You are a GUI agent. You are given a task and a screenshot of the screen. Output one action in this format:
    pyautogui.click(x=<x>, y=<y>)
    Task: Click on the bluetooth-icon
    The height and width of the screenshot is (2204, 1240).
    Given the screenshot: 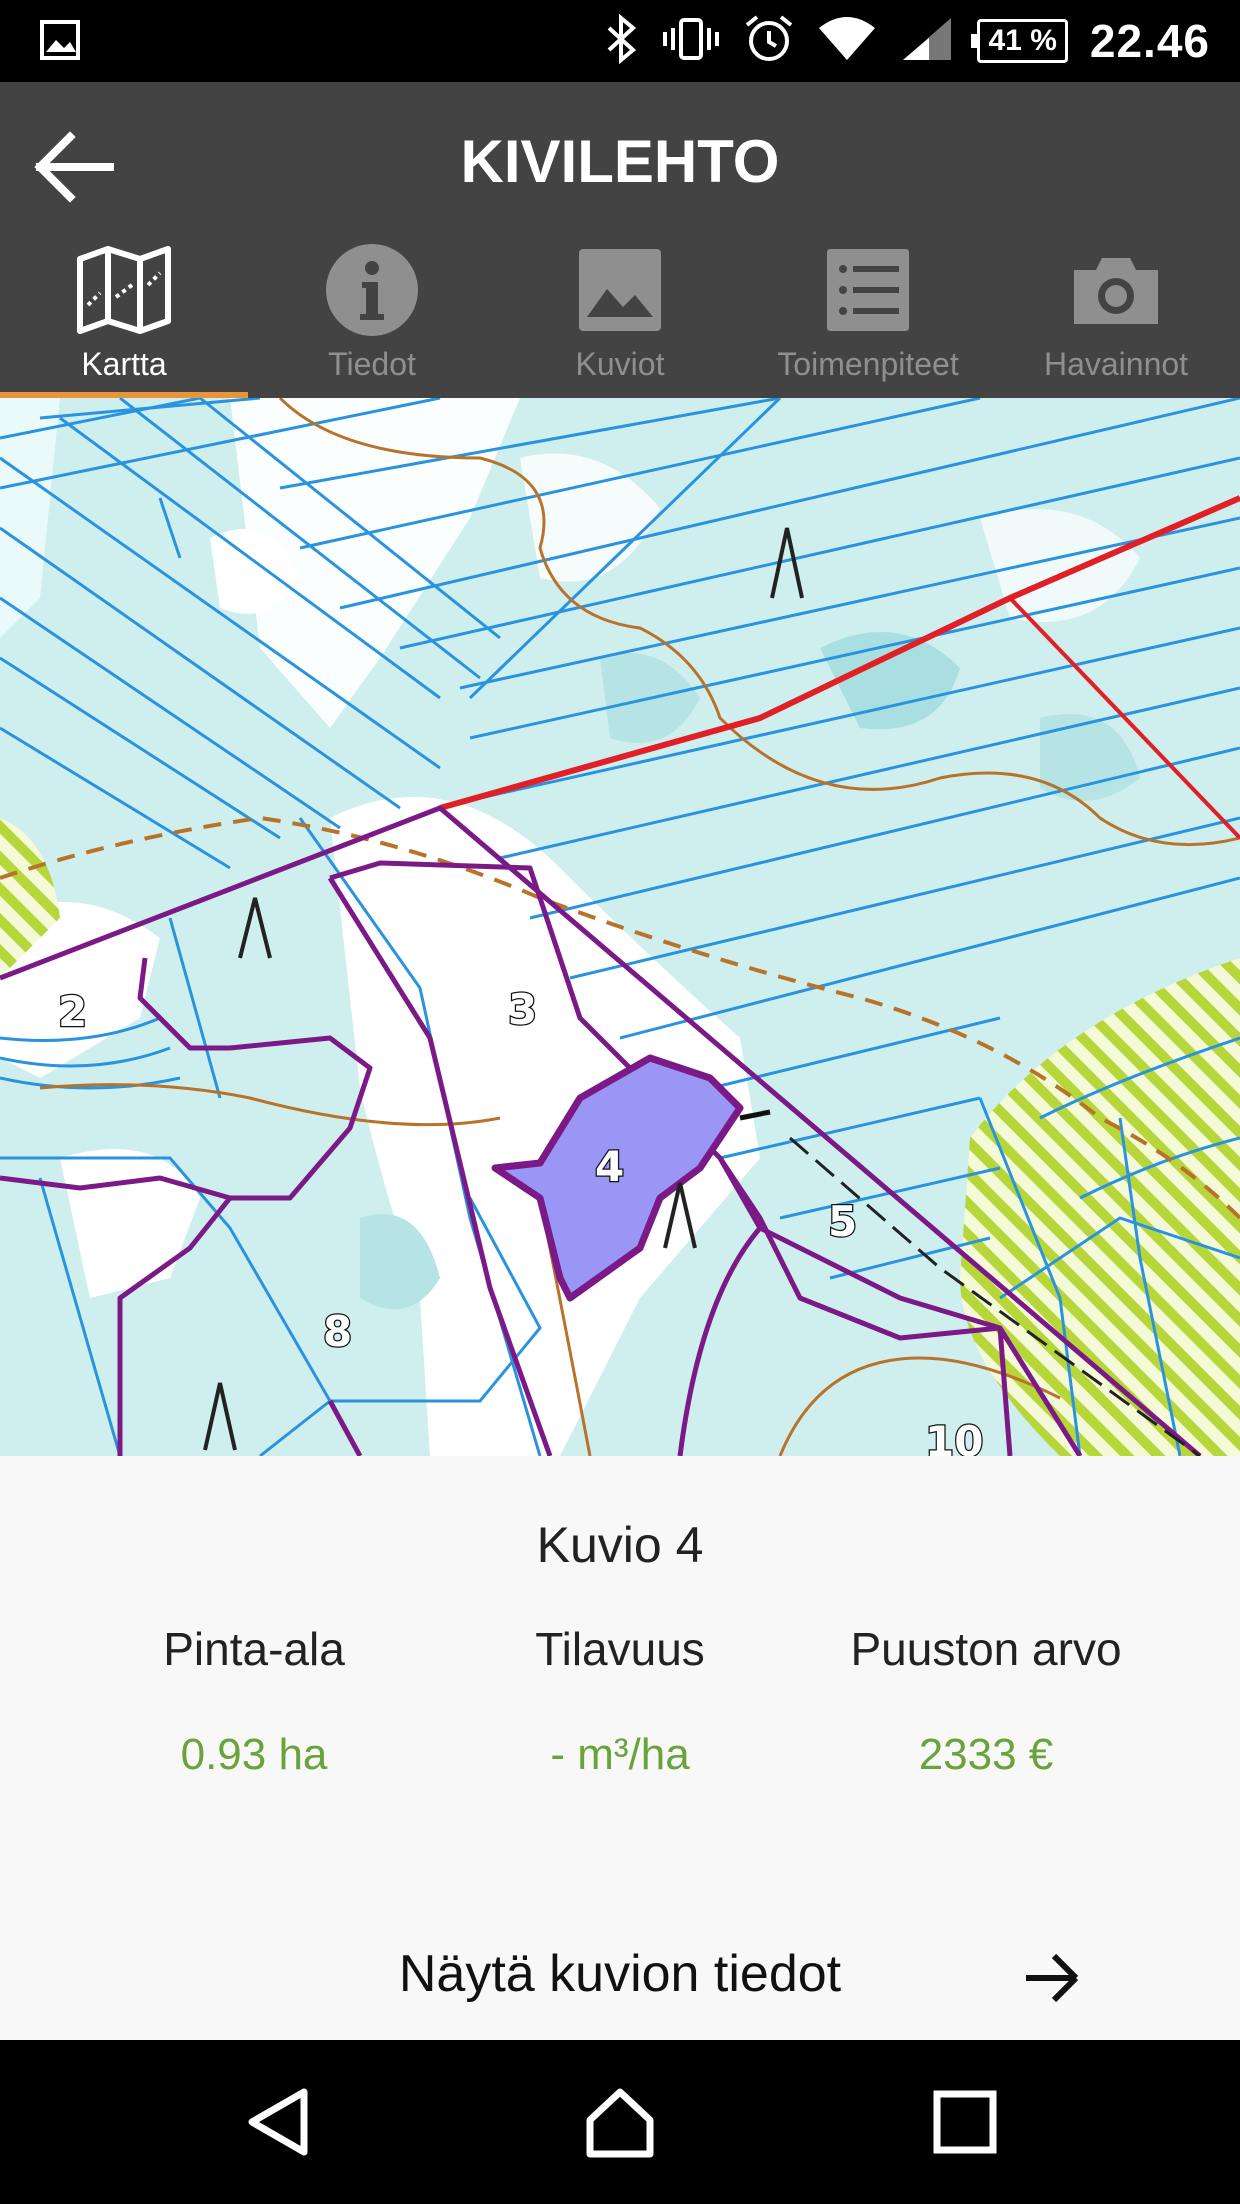 What is the action you would take?
    pyautogui.click(x=622, y=41)
    